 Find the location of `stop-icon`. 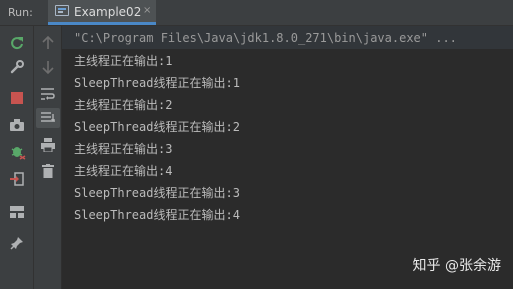

stop-icon is located at coordinates (17, 98).